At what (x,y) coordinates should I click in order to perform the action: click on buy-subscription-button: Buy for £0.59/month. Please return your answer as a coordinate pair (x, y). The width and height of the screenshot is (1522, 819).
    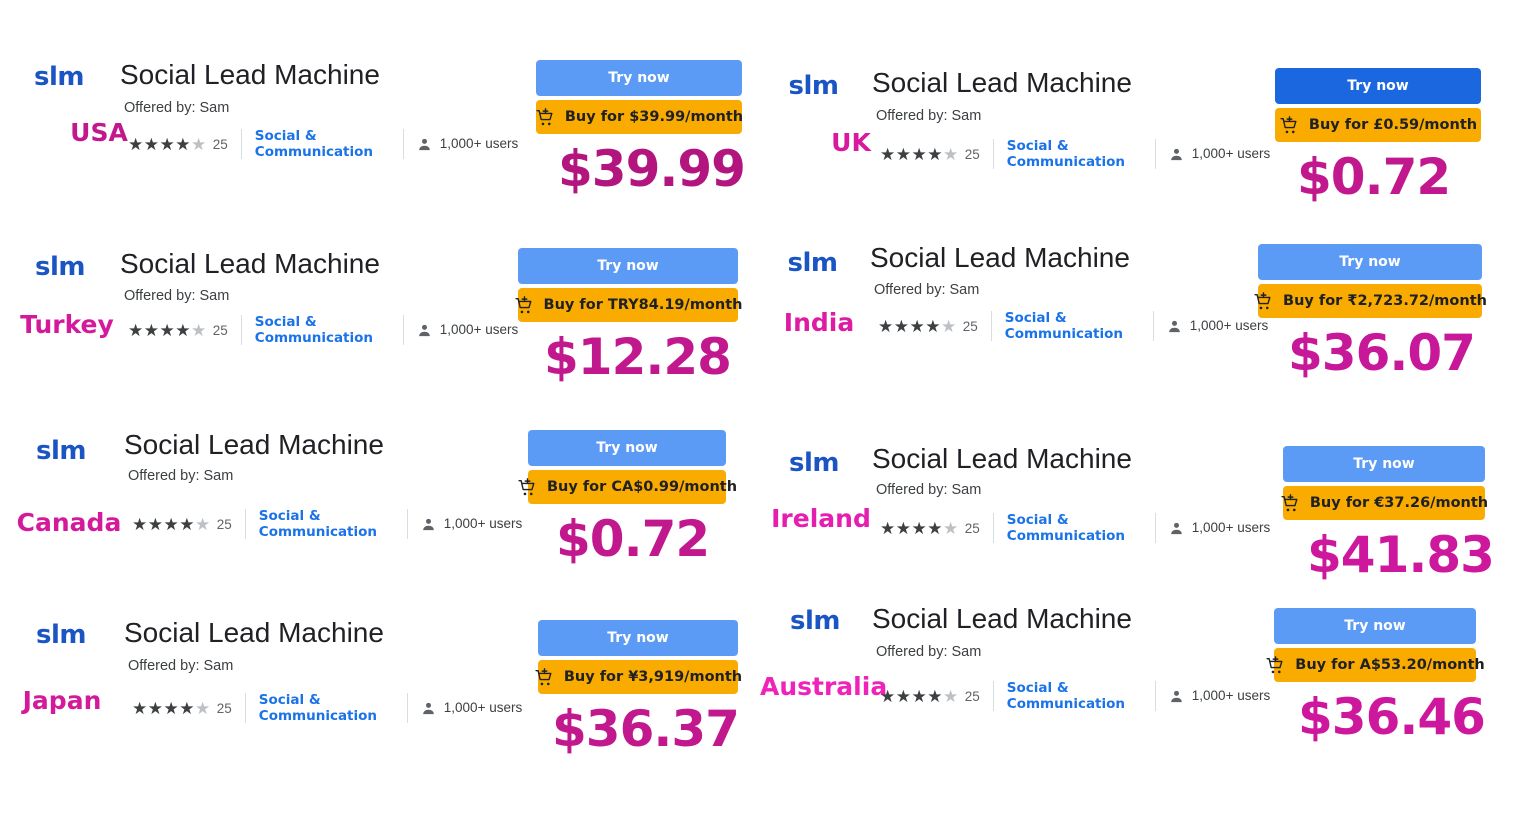
    Looking at the image, I should click on (1378, 125).